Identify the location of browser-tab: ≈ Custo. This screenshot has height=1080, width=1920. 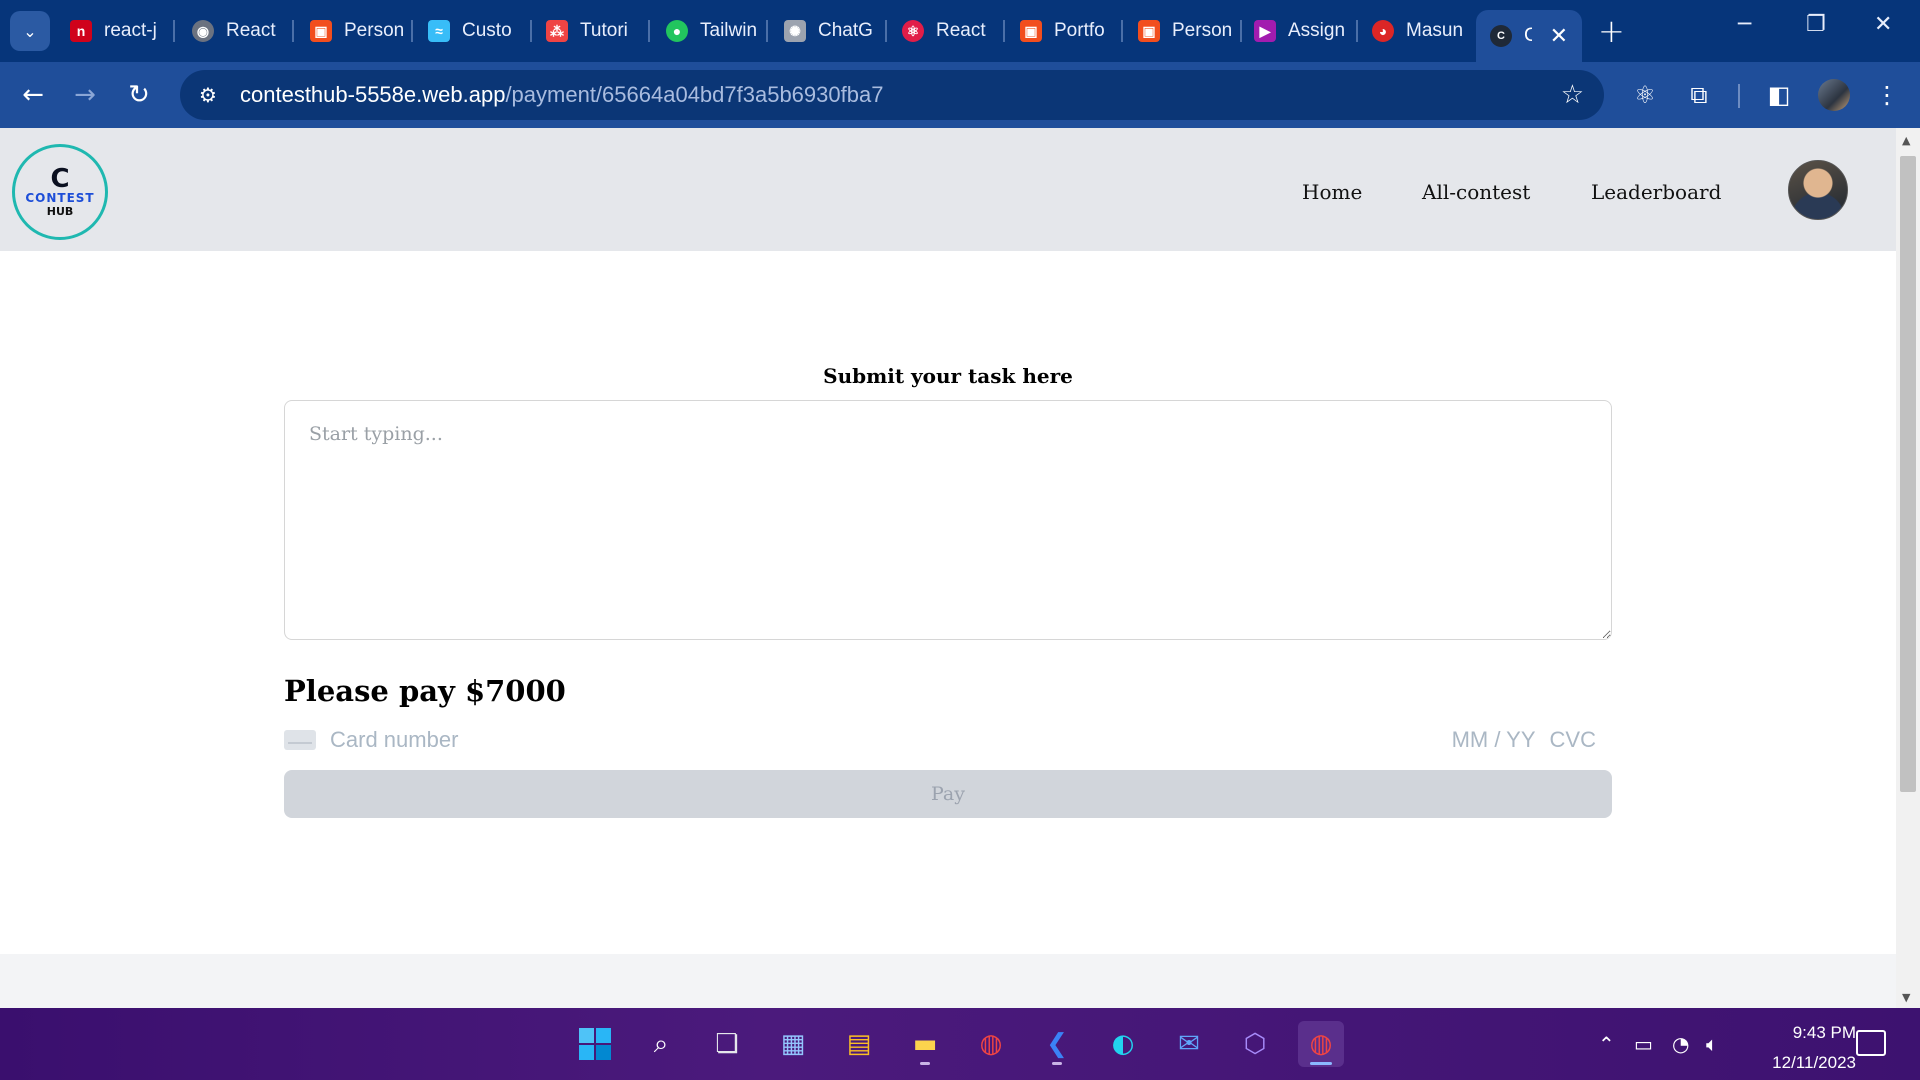
(478, 31).